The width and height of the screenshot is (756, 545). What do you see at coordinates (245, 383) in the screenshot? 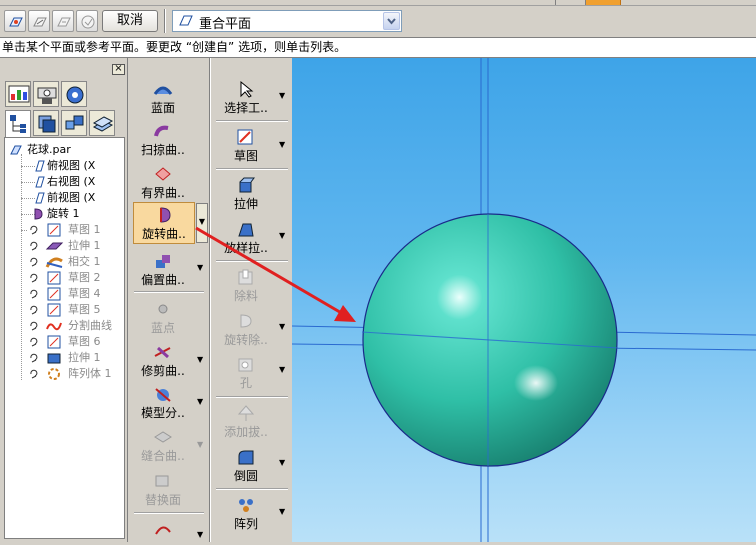
I see `hole-label: 孔` at bounding box center [245, 383].